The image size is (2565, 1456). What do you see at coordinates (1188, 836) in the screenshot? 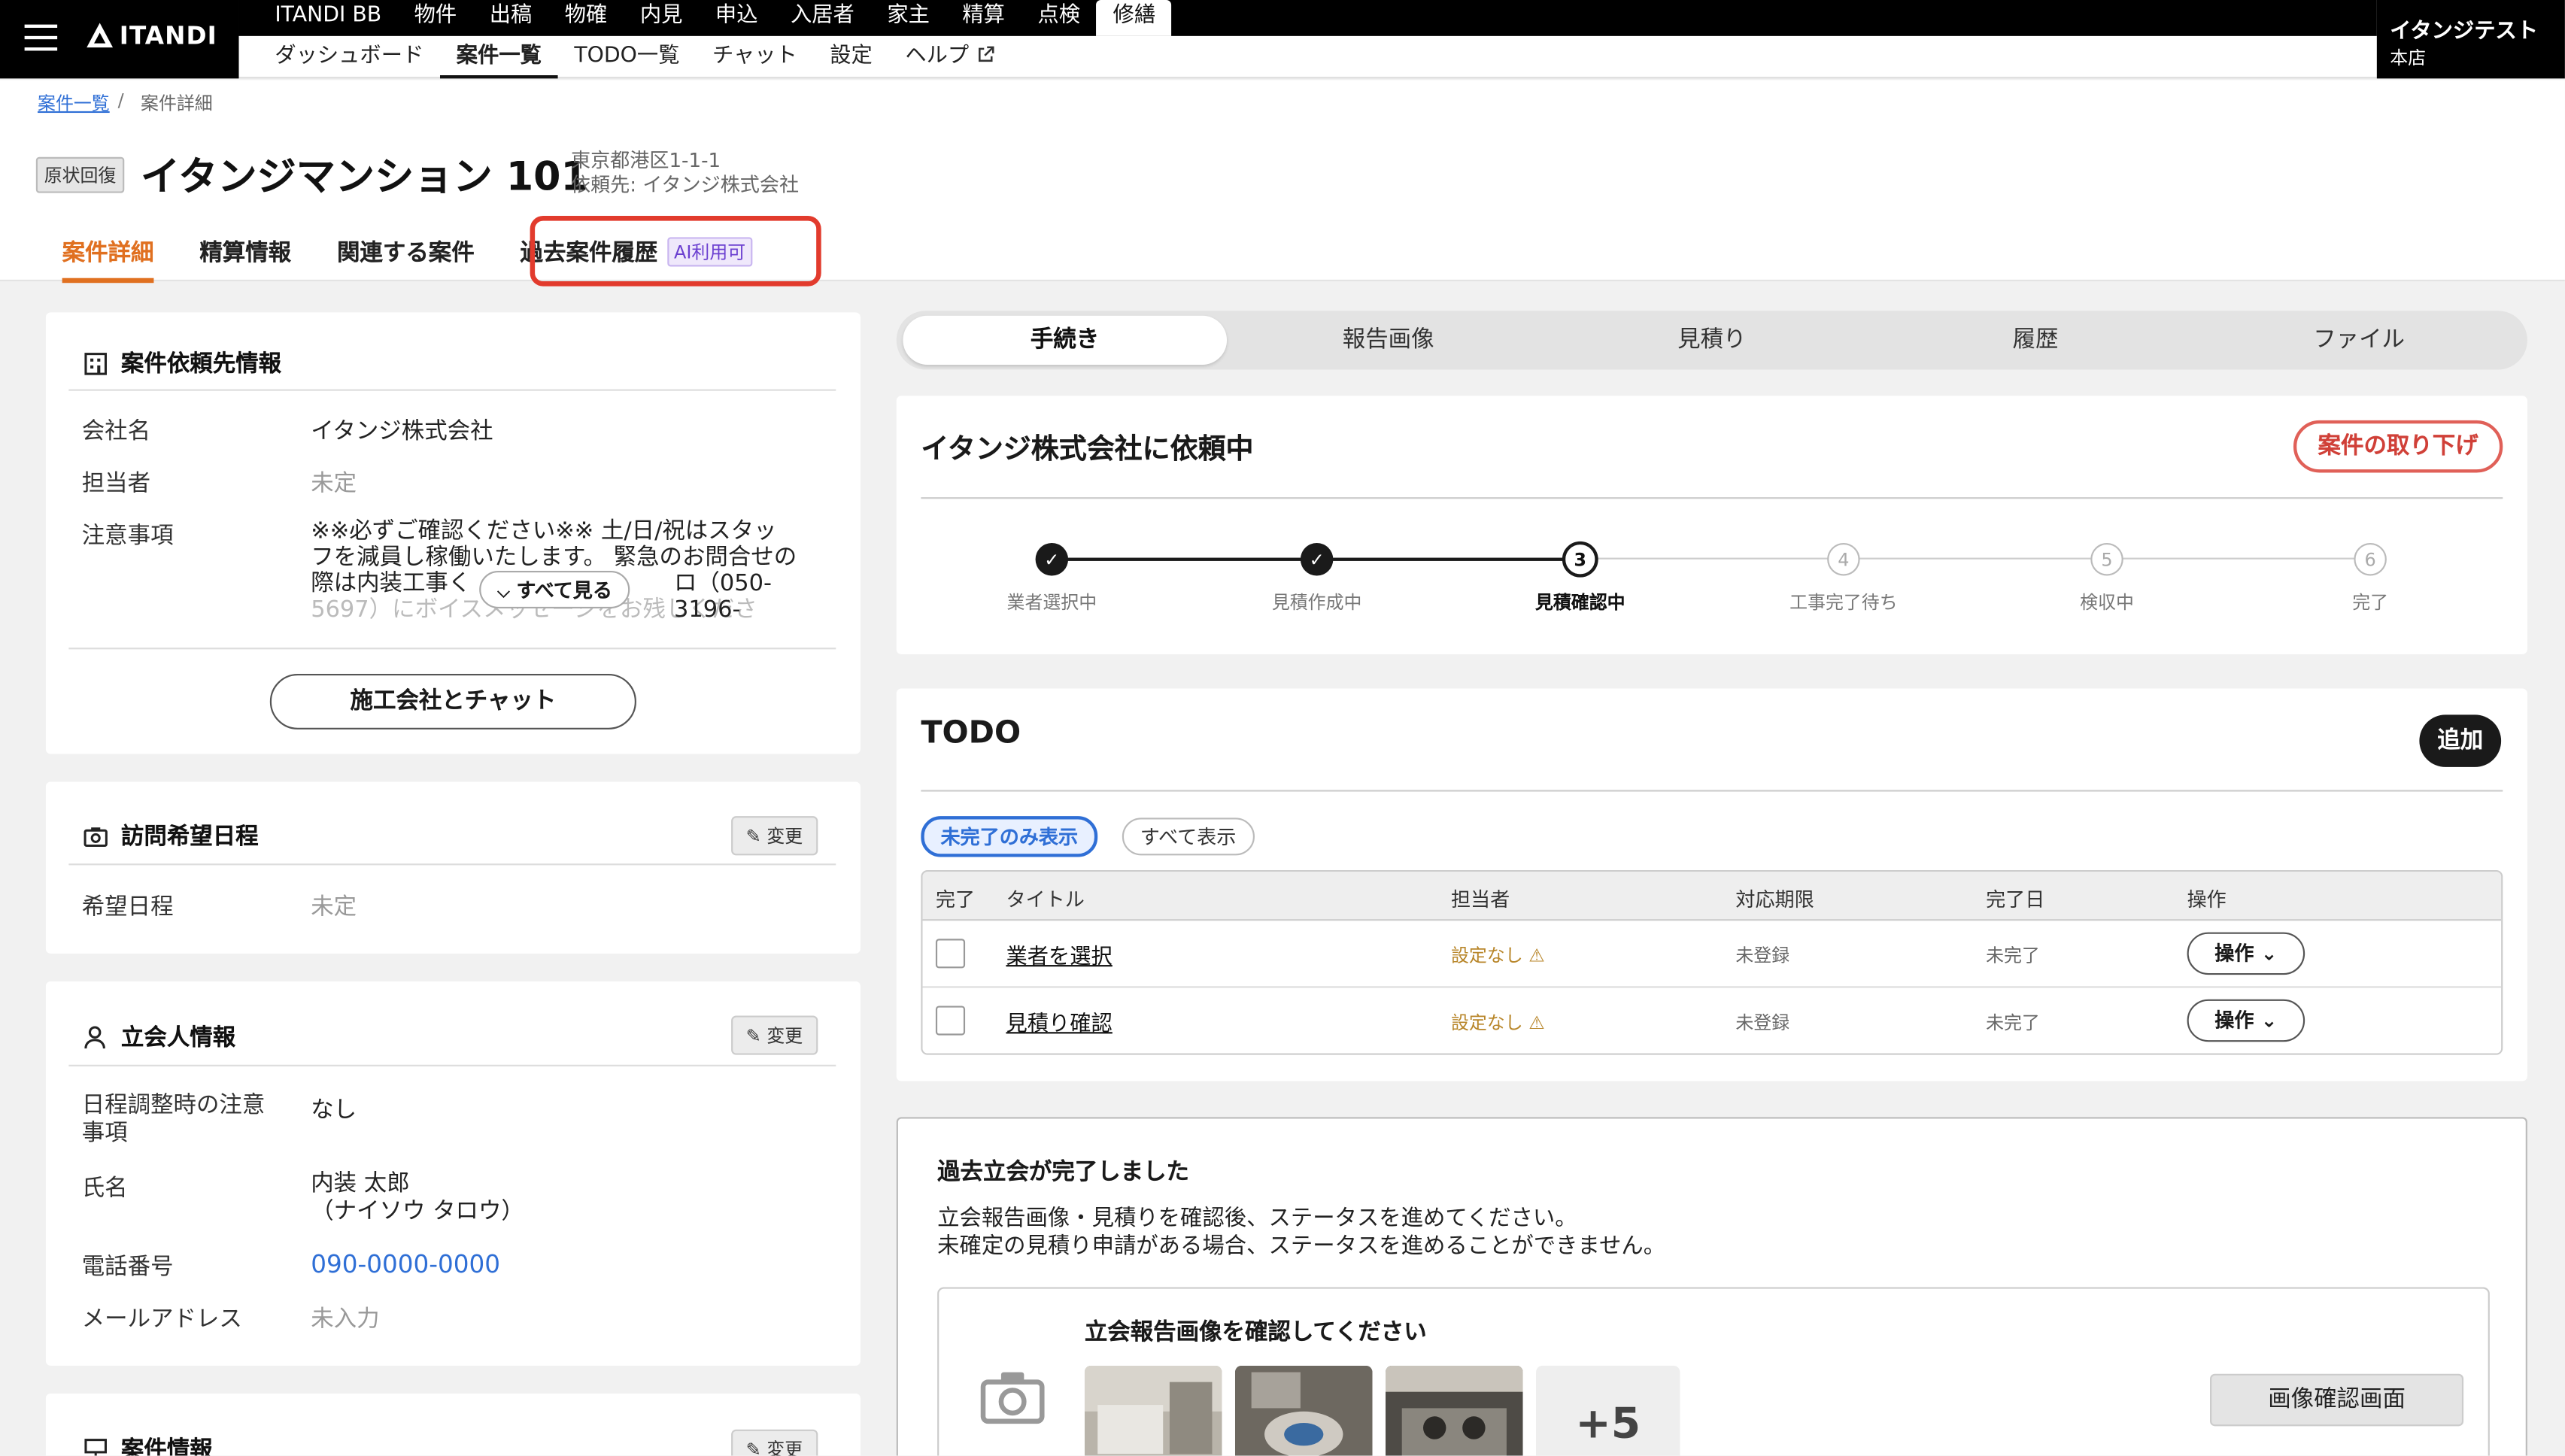
I see `filter-all-chip: すべて表示` at bounding box center [1188, 836].